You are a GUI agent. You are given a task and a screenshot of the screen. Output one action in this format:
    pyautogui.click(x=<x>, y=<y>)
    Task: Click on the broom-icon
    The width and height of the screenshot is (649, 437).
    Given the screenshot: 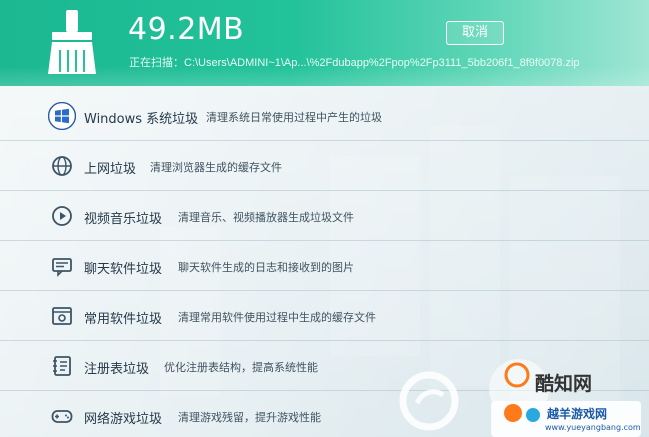 What is the action you would take?
    pyautogui.click(x=72, y=42)
    